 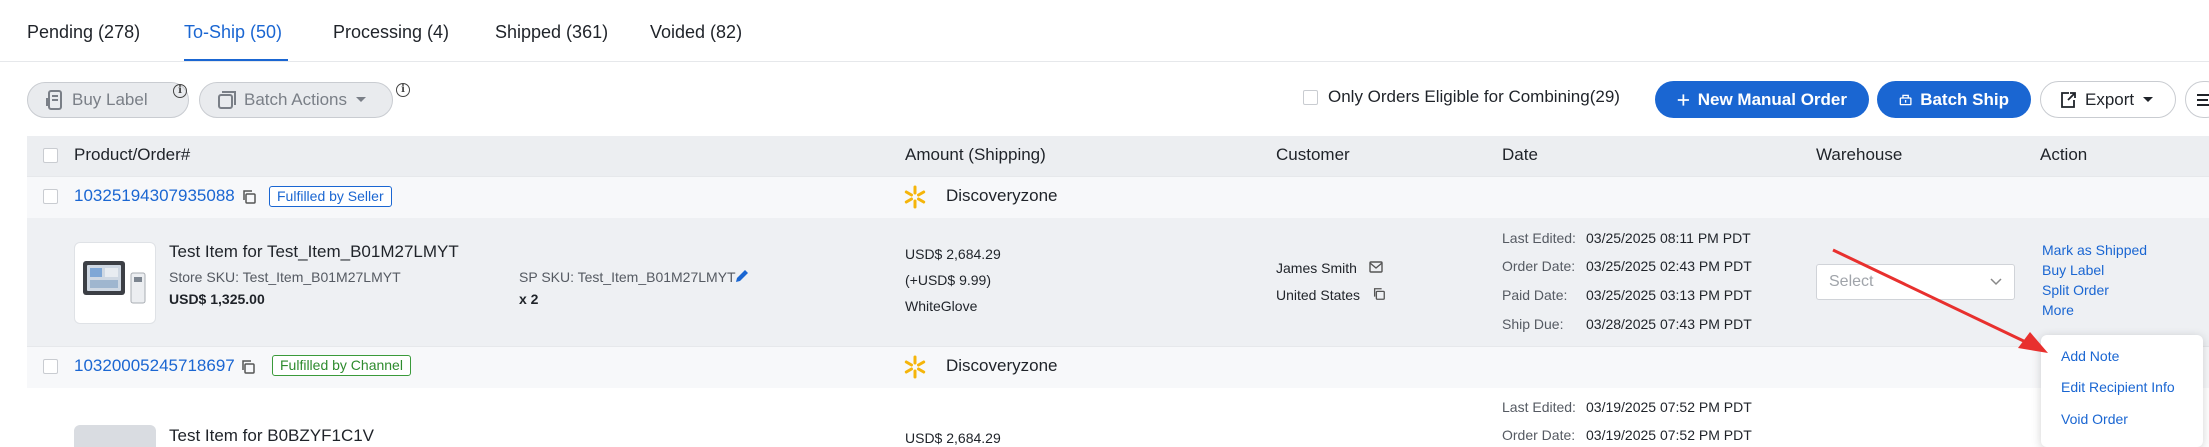 What do you see at coordinates (627, 277) in the screenshot?
I see `sp-sku: SP SKU: Test_Item_B01M27LMYT` at bounding box center [627, 277].